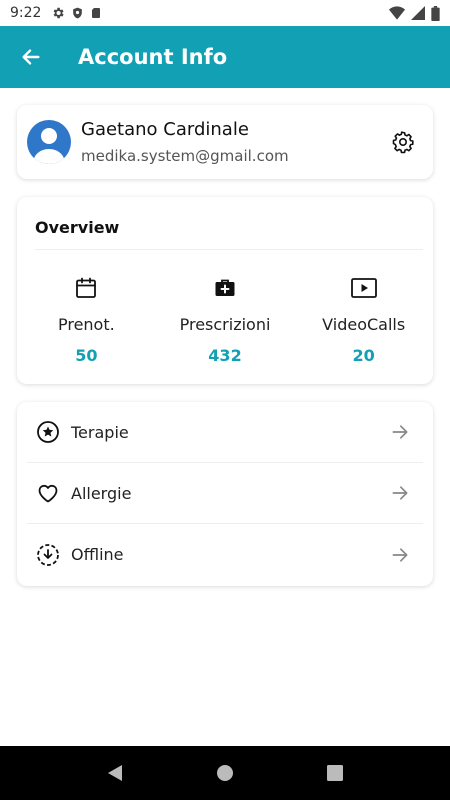  What do you see at coordinates (86, 324) in the screenshot?
I see `stat-label: Prenot.` at bounding box center [86, 324].